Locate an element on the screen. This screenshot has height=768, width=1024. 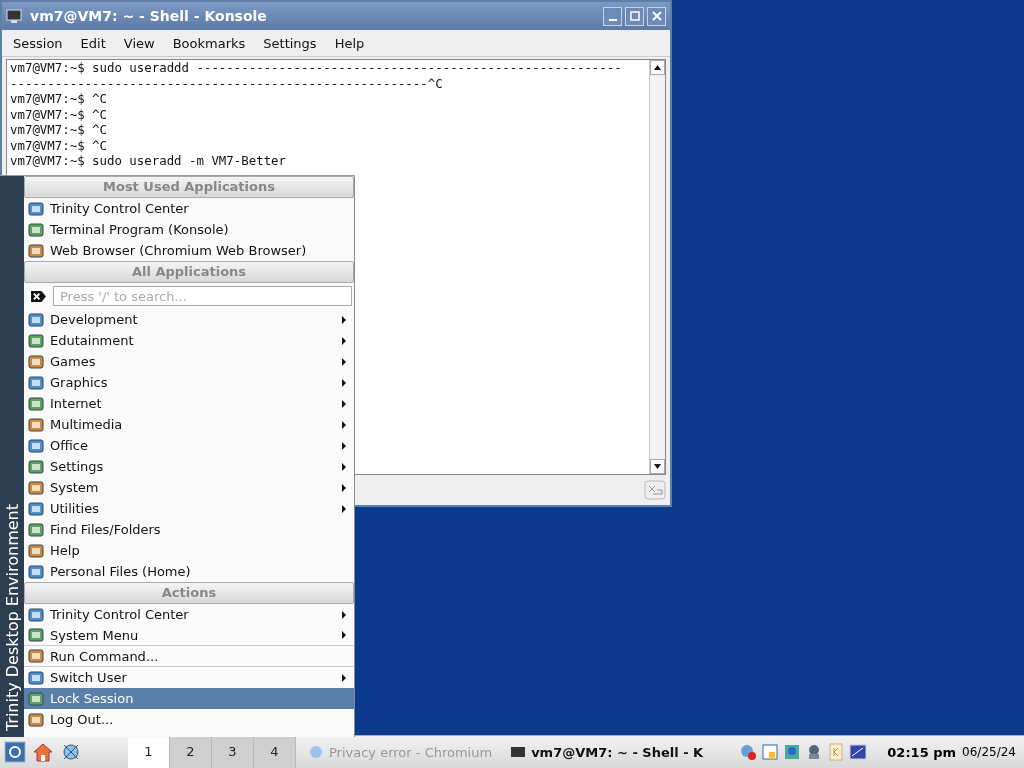
new-tab-icon is located at coordinates (655, 490).